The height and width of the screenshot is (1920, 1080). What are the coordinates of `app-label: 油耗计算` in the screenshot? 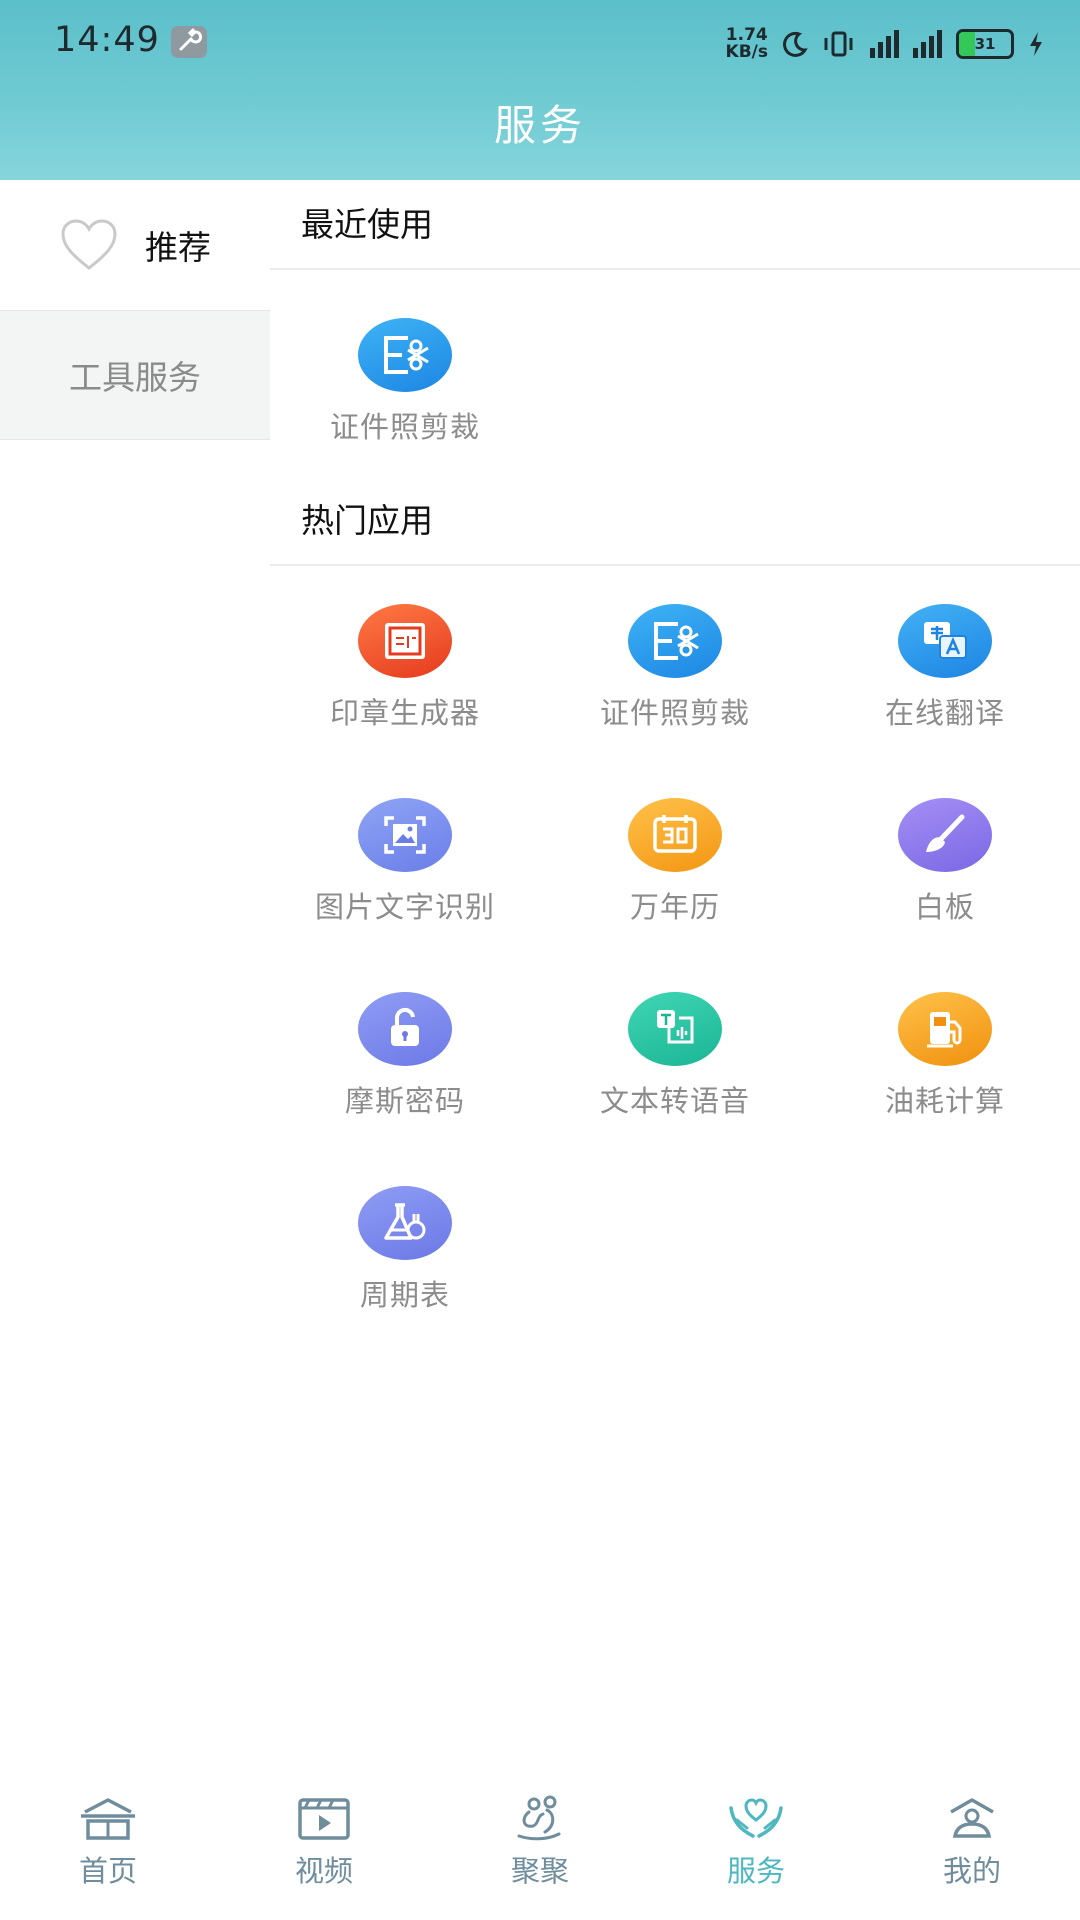 It's located at (944, 1101).